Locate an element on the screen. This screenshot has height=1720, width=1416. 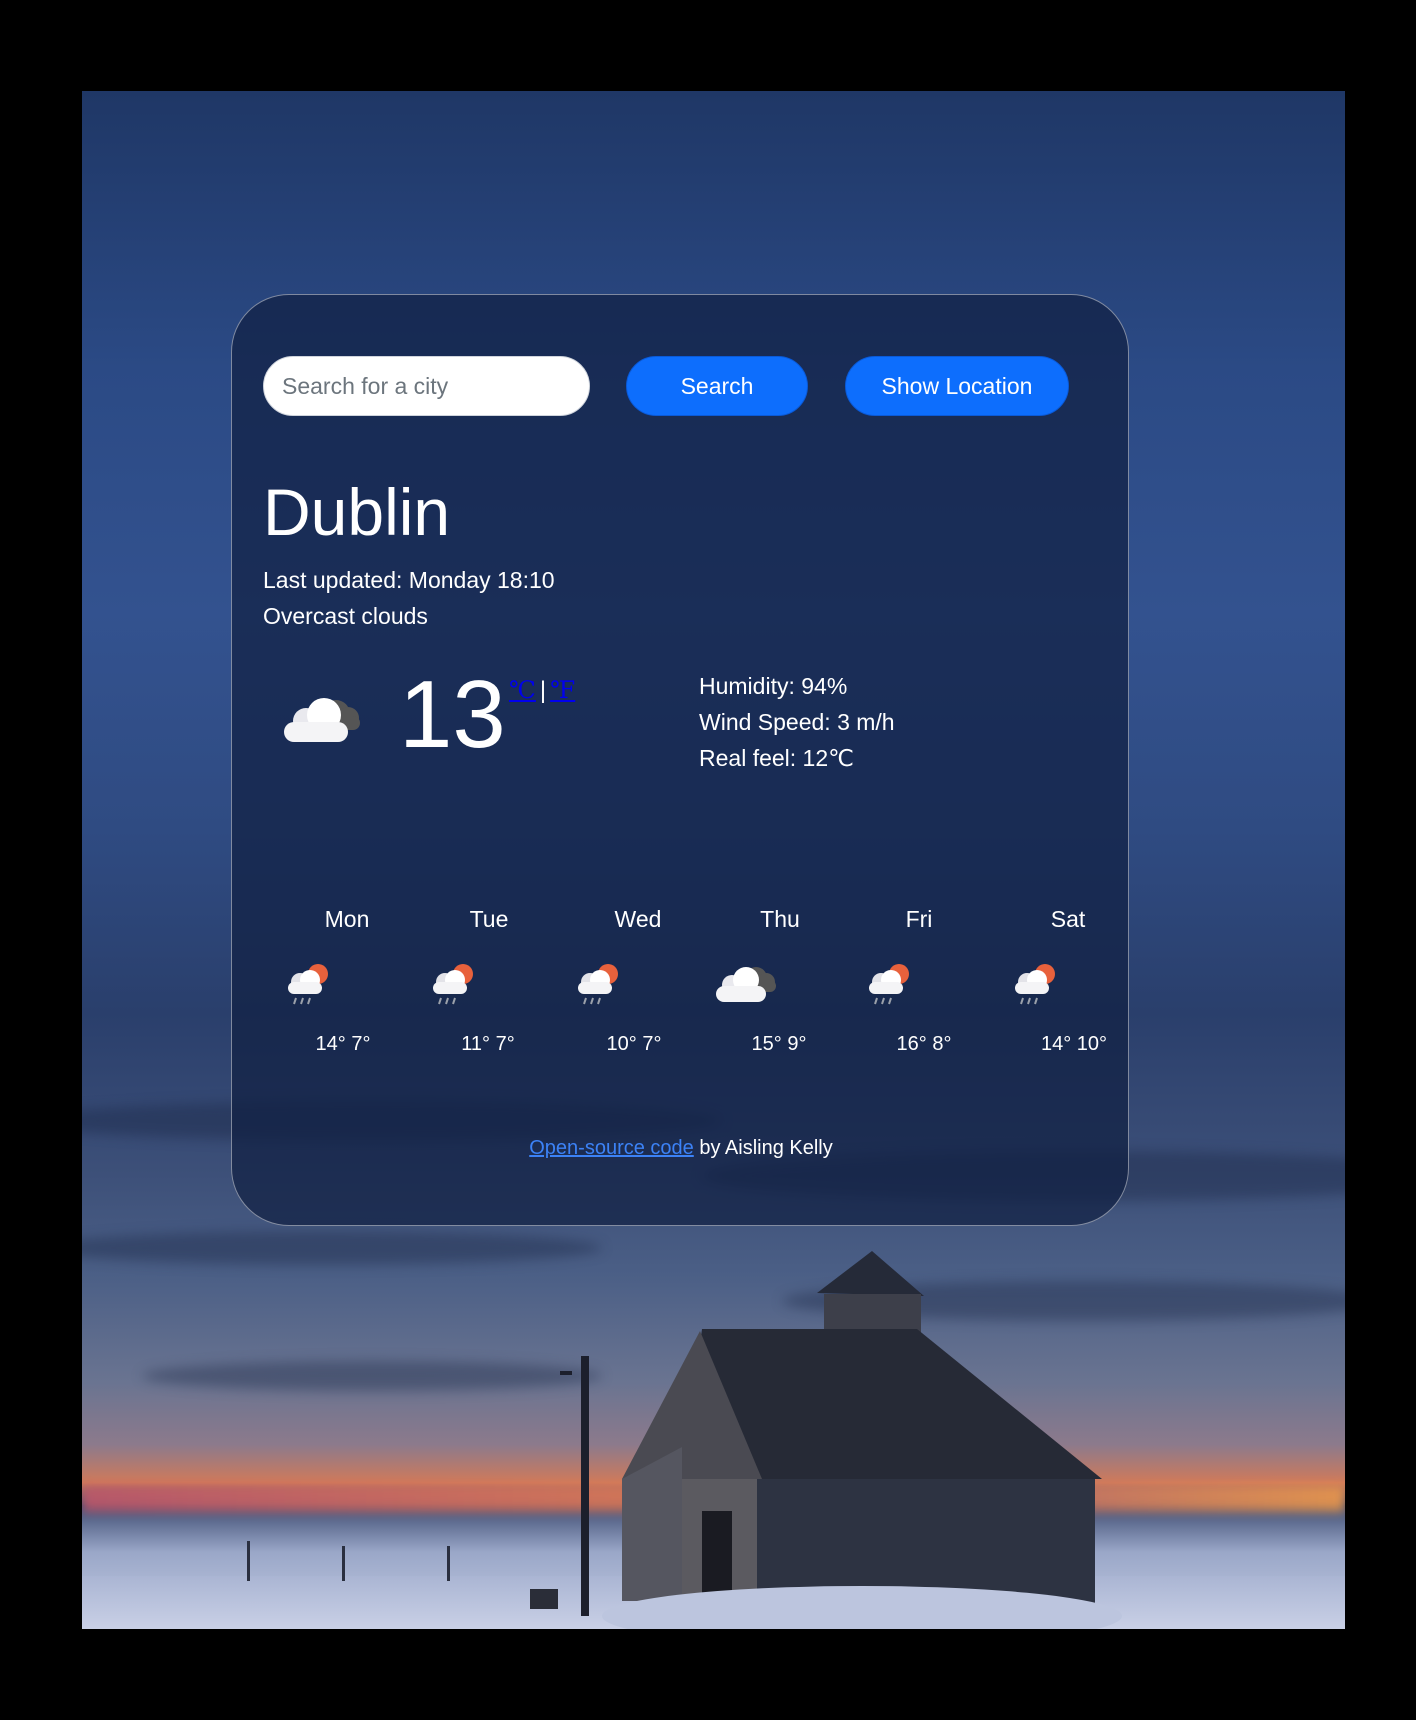
forecast-temps-thu: 15° 9° is located at coordinates (779, 1044).